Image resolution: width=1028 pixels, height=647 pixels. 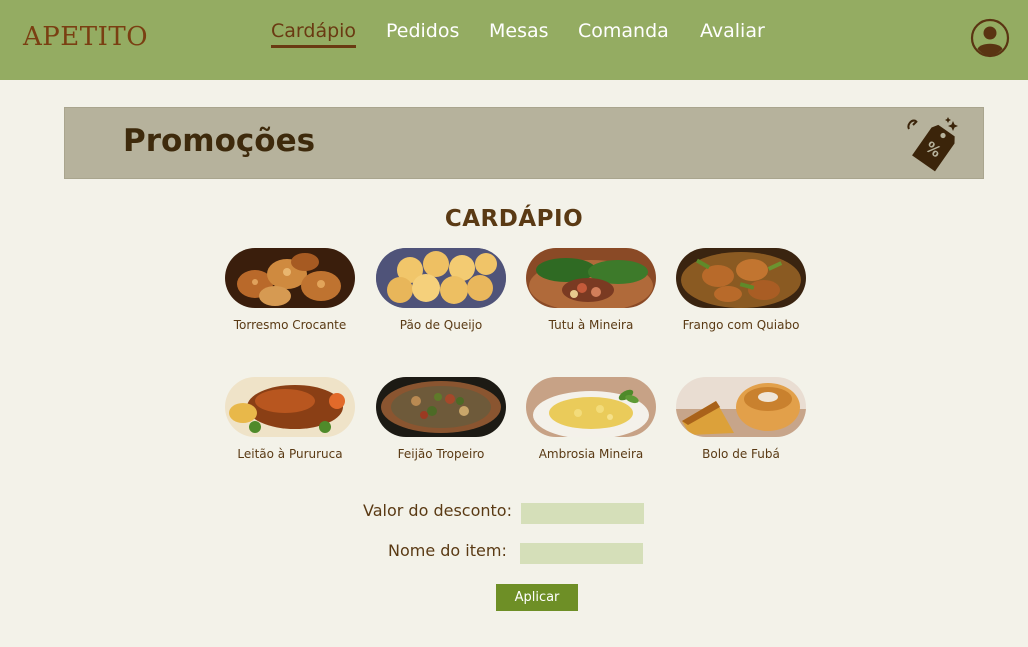 I want to click on menu-item-frango: Frango com Quiabo, so click(x=741, y=290).